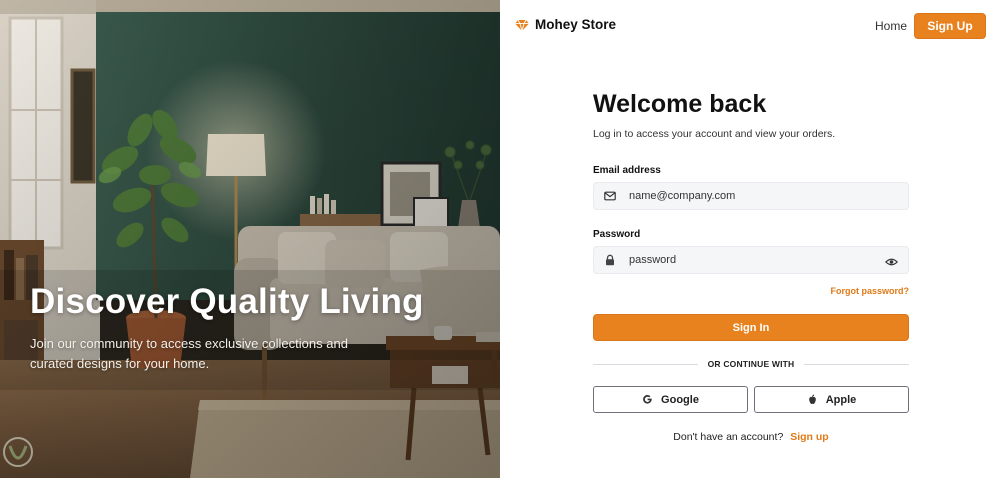  I want to click on password-field, so click(751, 260).